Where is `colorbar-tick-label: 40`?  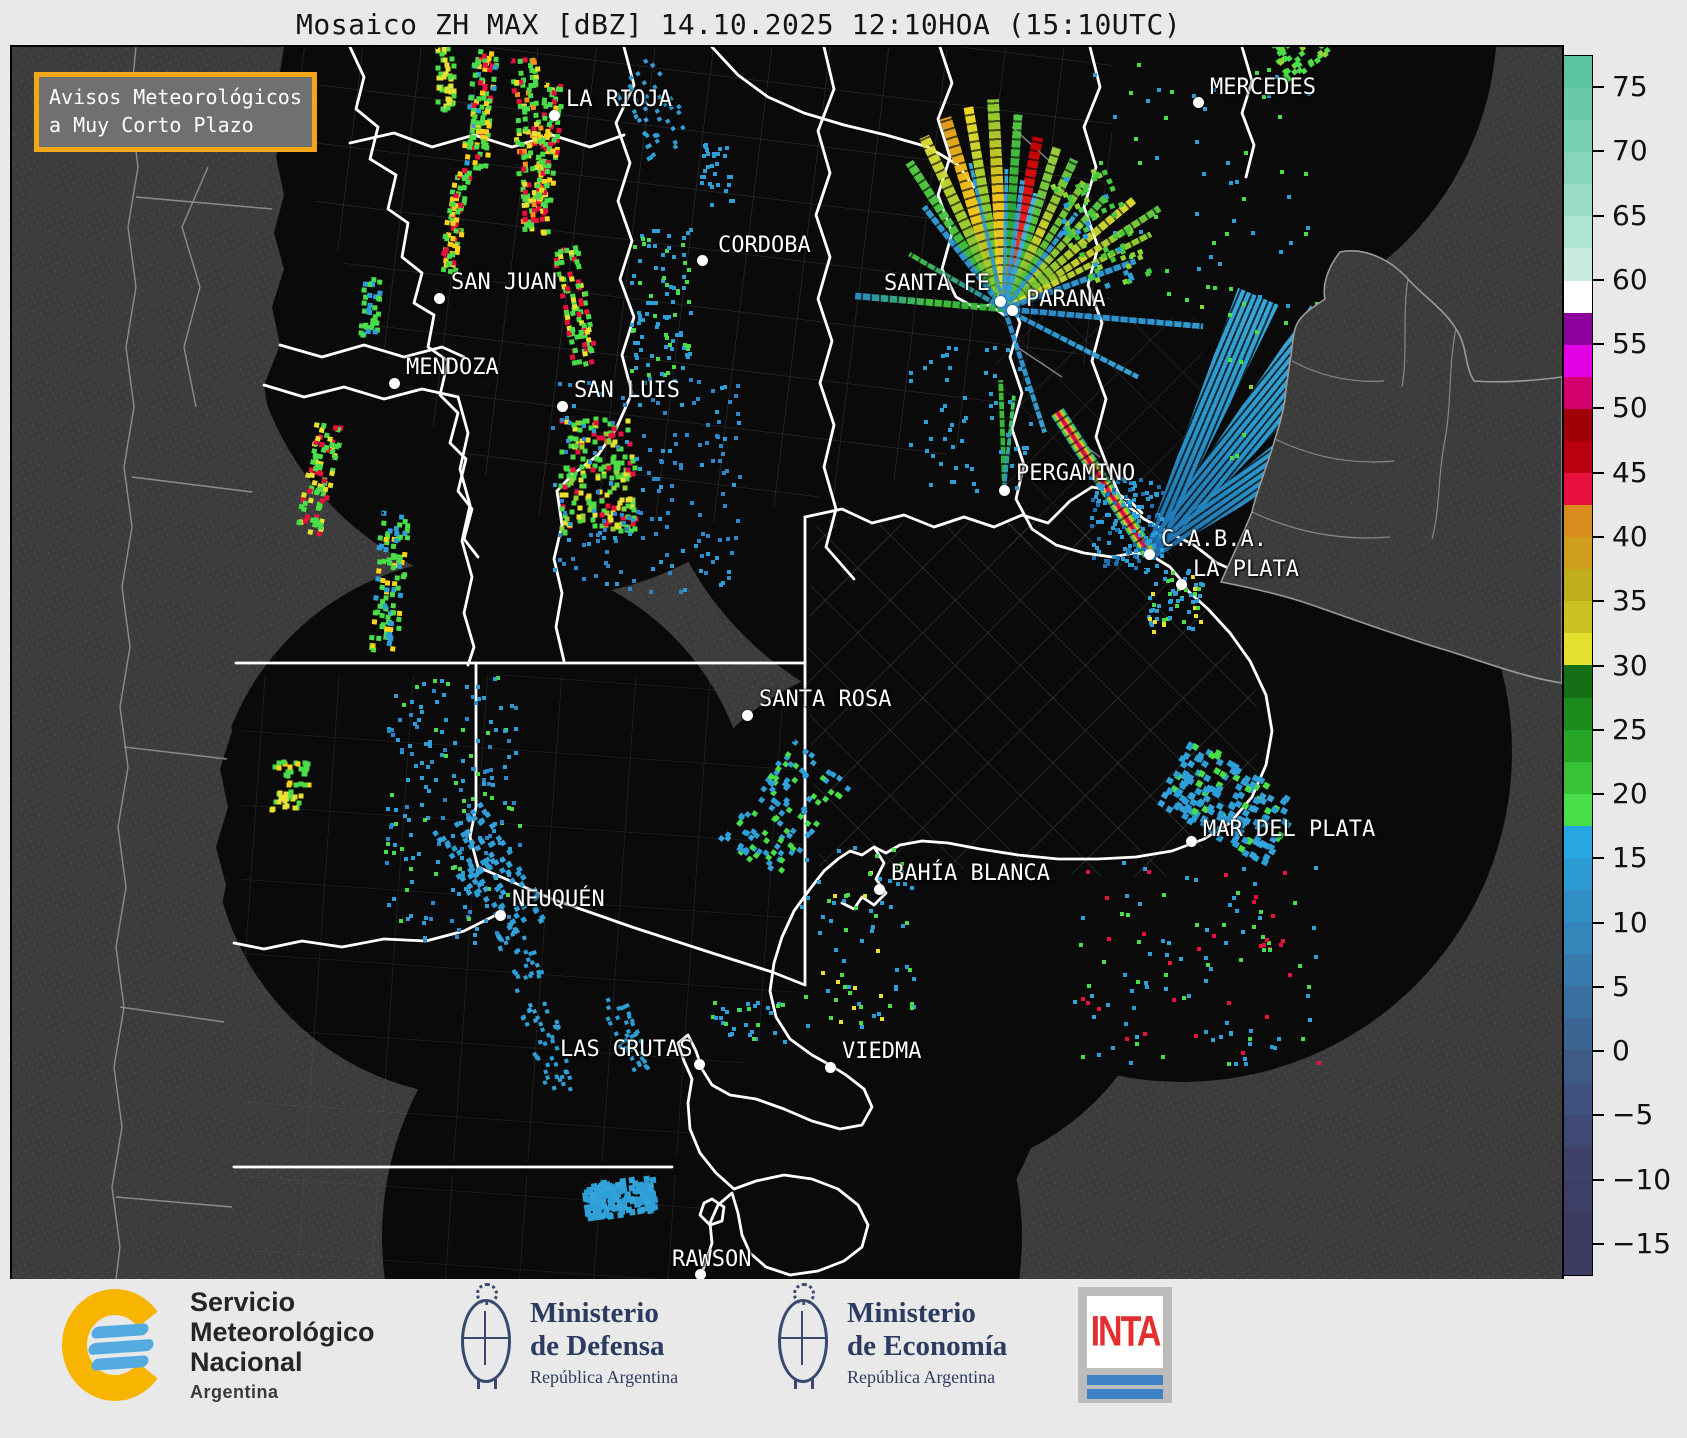
colorbar-tick-label: 40 is located at coordinates (1630, 536).